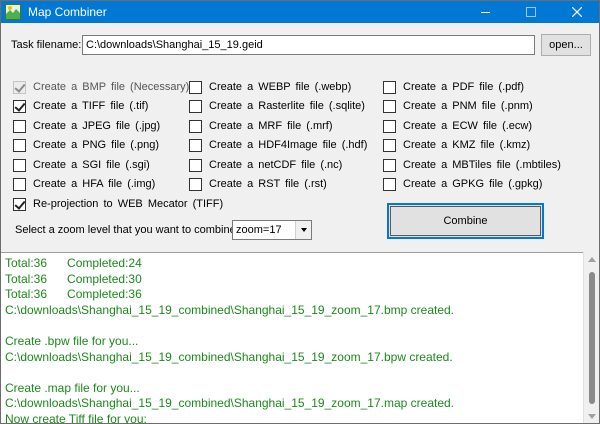 The width and height of the screenshot is (600, 424). I want to click on scroll-down-icon, so click(592, 416).